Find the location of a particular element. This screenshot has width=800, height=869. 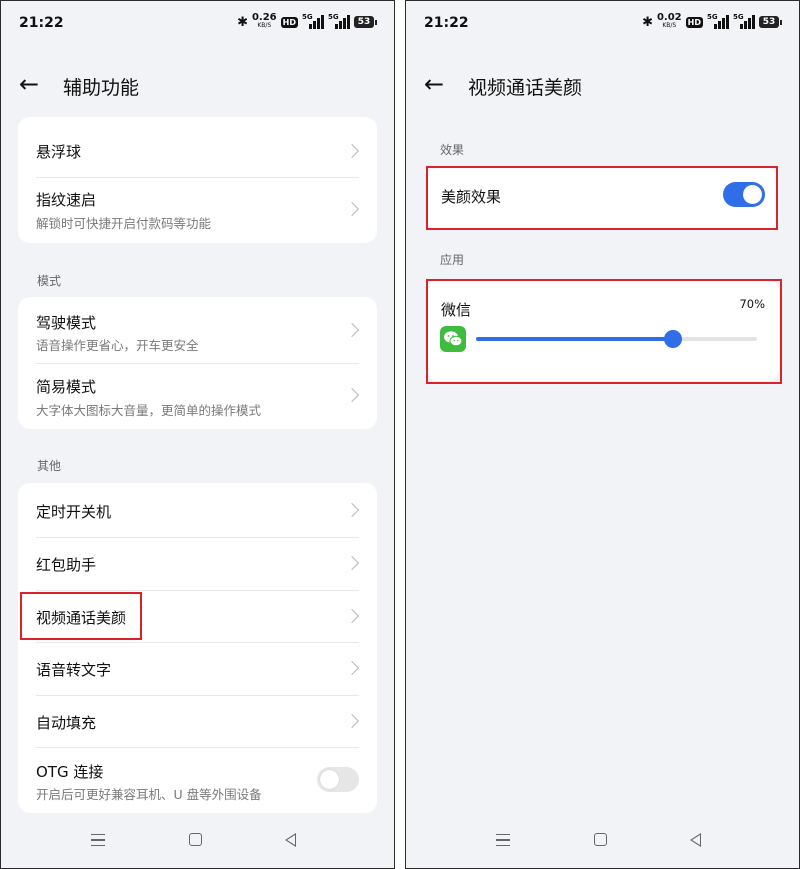

page-title: 辅助功能 is located at coordinates (101, 88).